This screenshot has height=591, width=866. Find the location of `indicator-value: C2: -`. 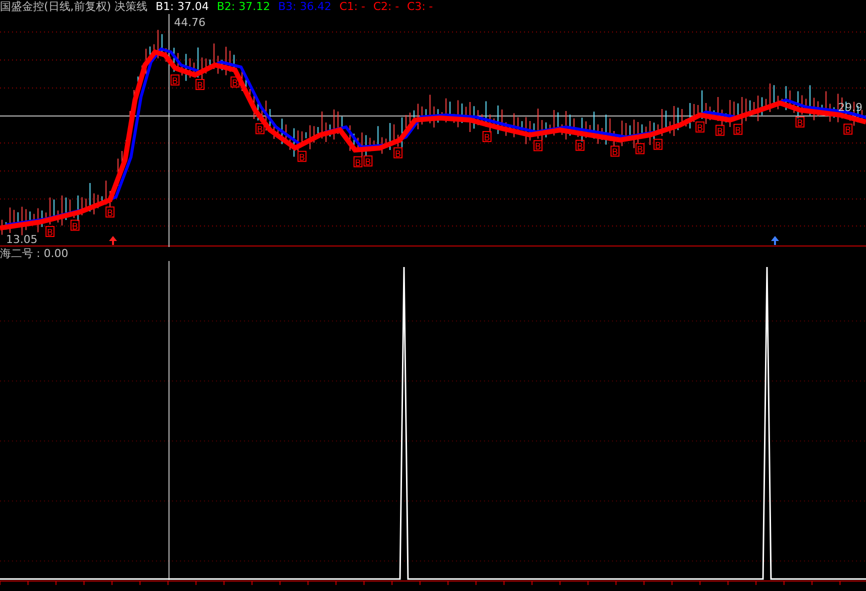

indicator-value: C2: - is located at coordinates (386, 7).